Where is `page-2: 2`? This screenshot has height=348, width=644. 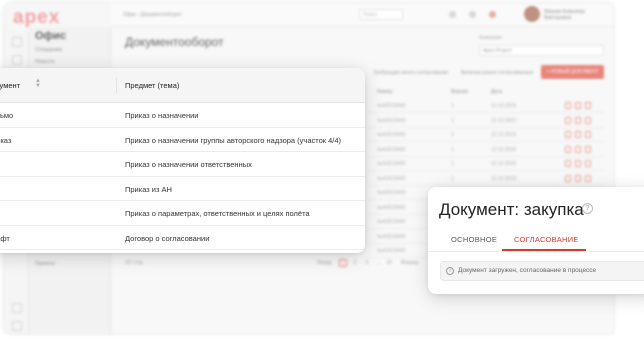
page-2: 2 is located at coordinates (355, 263).